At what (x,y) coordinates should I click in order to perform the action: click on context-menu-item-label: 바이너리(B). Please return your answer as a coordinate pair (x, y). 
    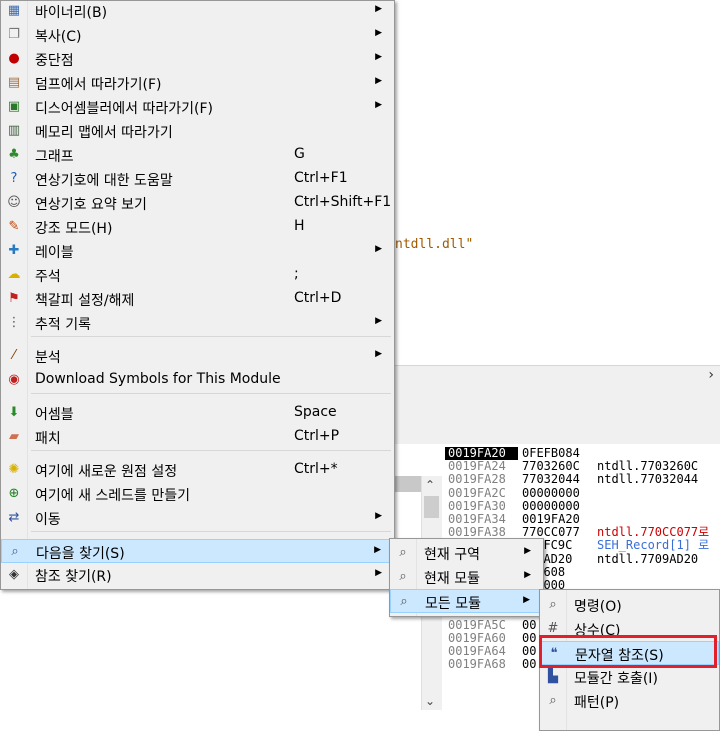
    Looking at the image, I should click on (71, 13).